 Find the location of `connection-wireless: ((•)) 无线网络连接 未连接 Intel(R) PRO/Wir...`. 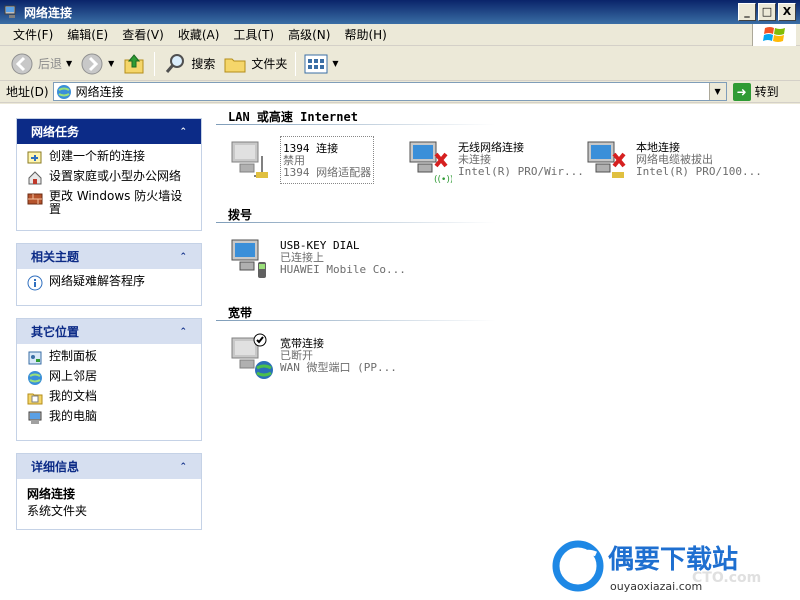

connection-wireless: ((•)) 无线网络连接 未连接 Intel(R) PRO/Wir... is located at coordinates (494, 160).